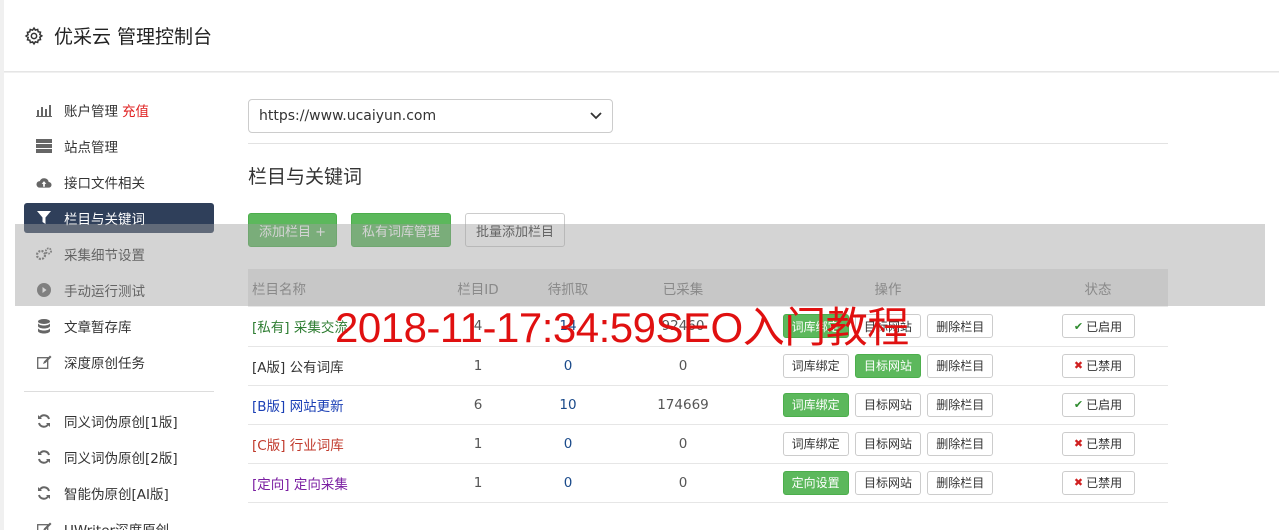 The image size is (1279, 530). What do you see at coordinates (321, 485) in the screenshot?
I see `column-name-link: 定向采集` at bounding box center [321, 485].